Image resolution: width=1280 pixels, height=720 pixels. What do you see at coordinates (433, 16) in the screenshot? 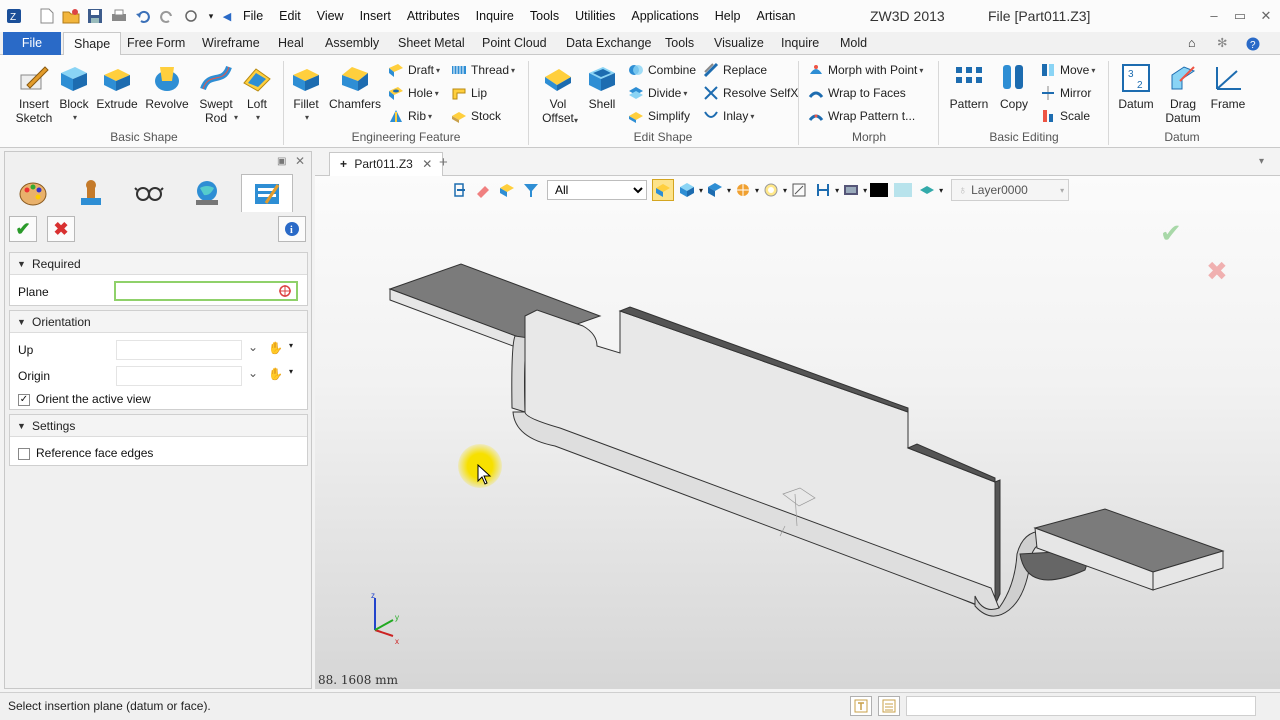
I see `menu-attributes: Attributes` at bounding box center [433, 16].